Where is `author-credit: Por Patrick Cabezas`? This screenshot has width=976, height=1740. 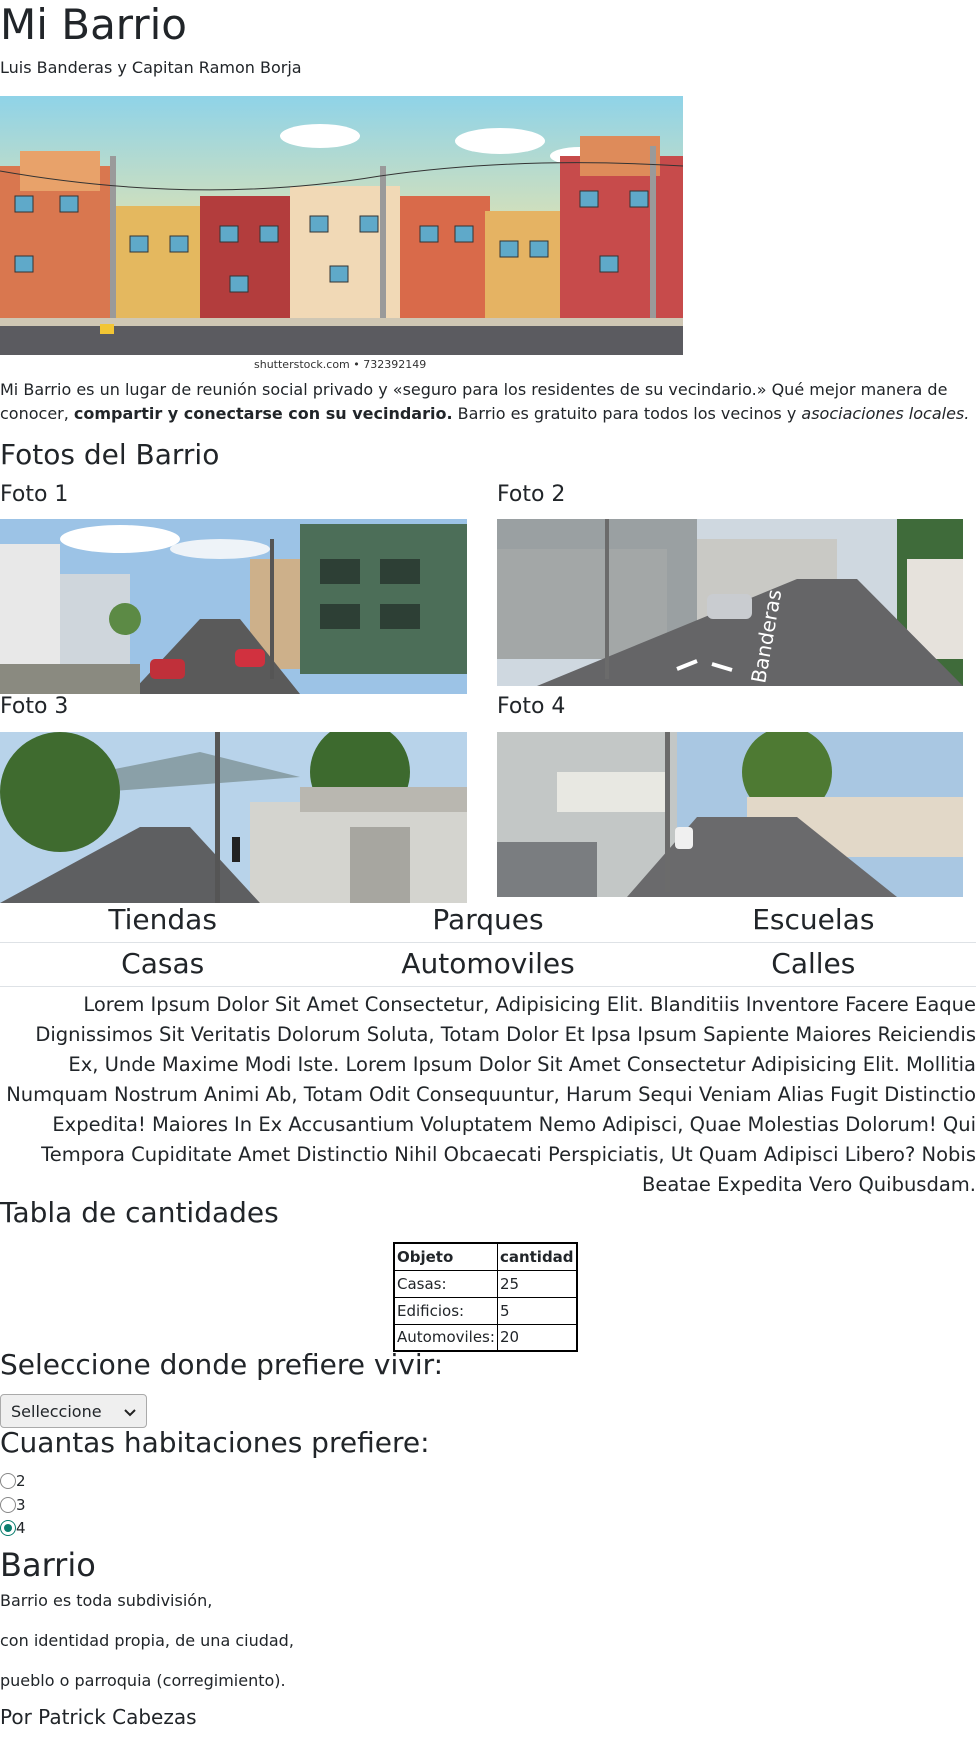
author-credit: Por Patrick Cabezas is located at coordinates (98, 1717).